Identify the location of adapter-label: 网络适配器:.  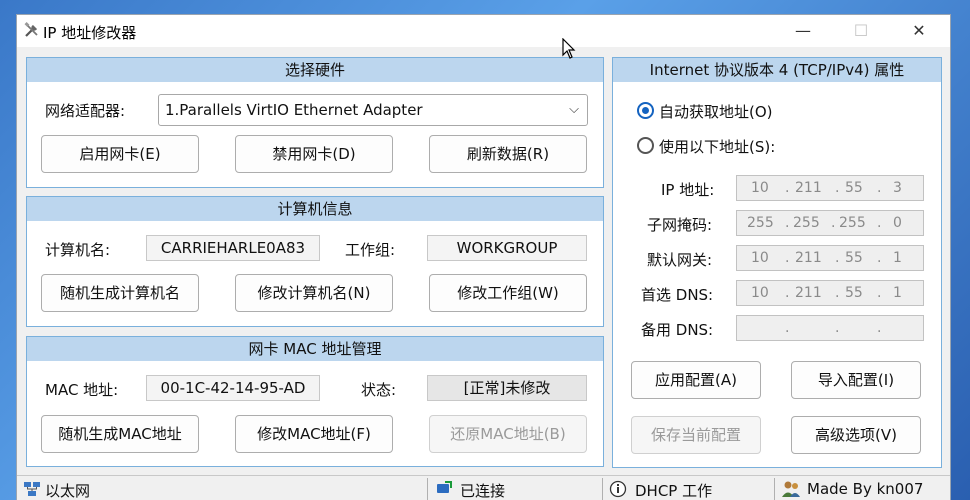
(85, 111).